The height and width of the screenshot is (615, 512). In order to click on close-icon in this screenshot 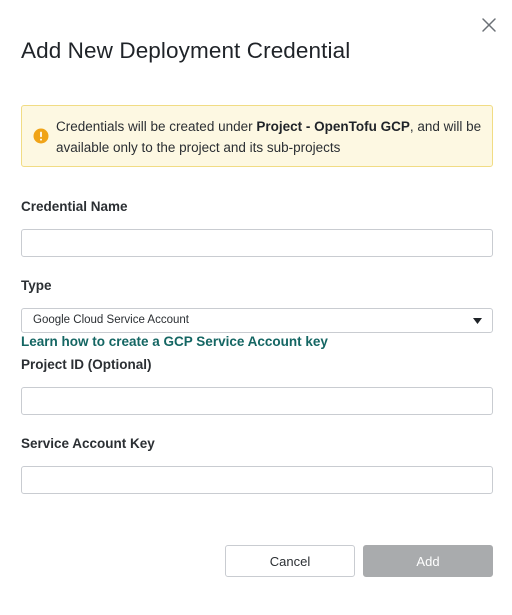, I will do `click(489, 25)`.